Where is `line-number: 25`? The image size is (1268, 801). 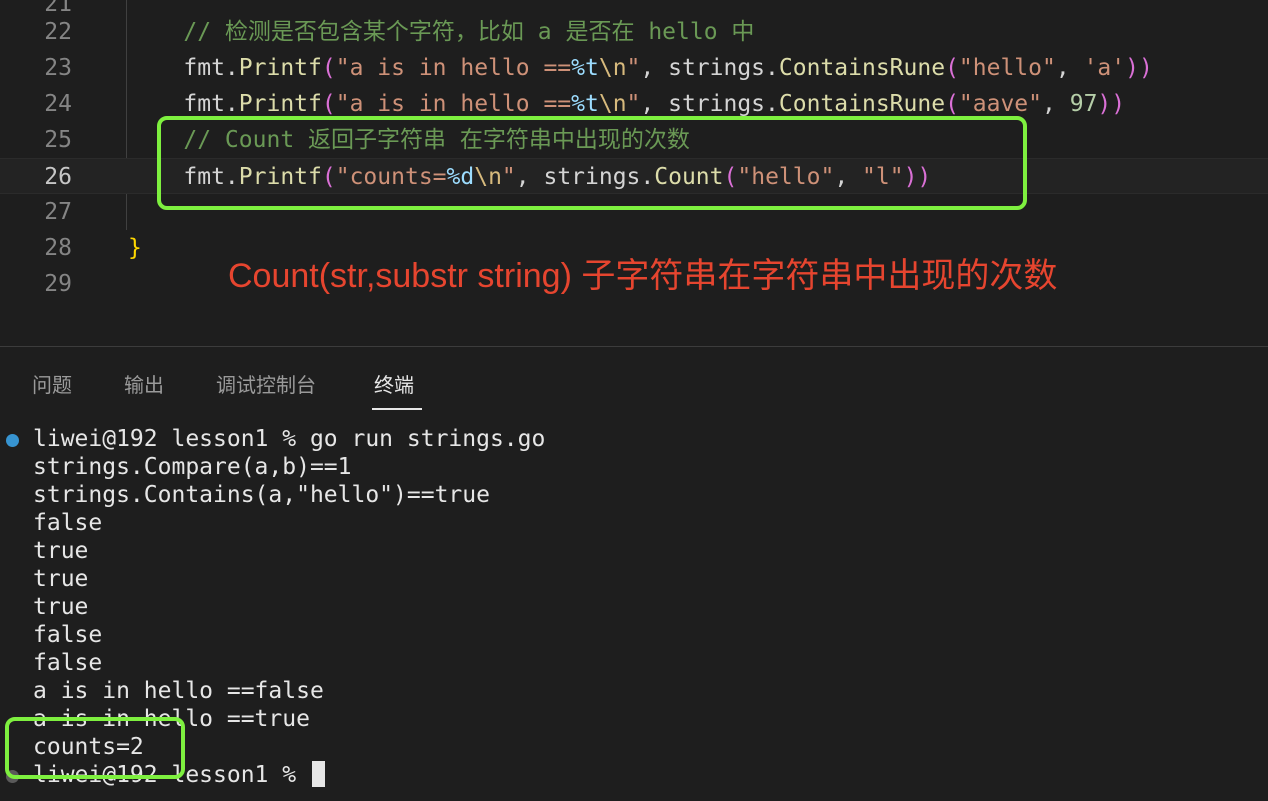 line-number: 25 is located at coordinates (58, 140).